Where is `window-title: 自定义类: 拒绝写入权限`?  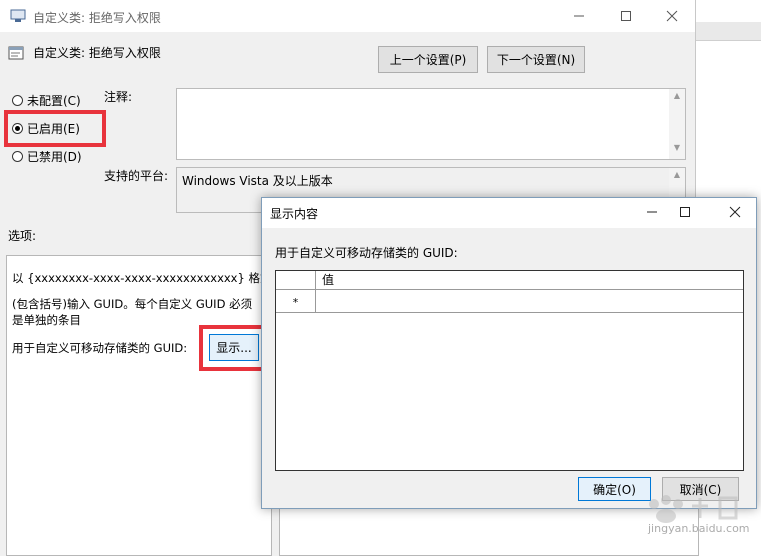 window-title: 自定义类: 拒绝写入权限 is located at coordinates (97, 18).